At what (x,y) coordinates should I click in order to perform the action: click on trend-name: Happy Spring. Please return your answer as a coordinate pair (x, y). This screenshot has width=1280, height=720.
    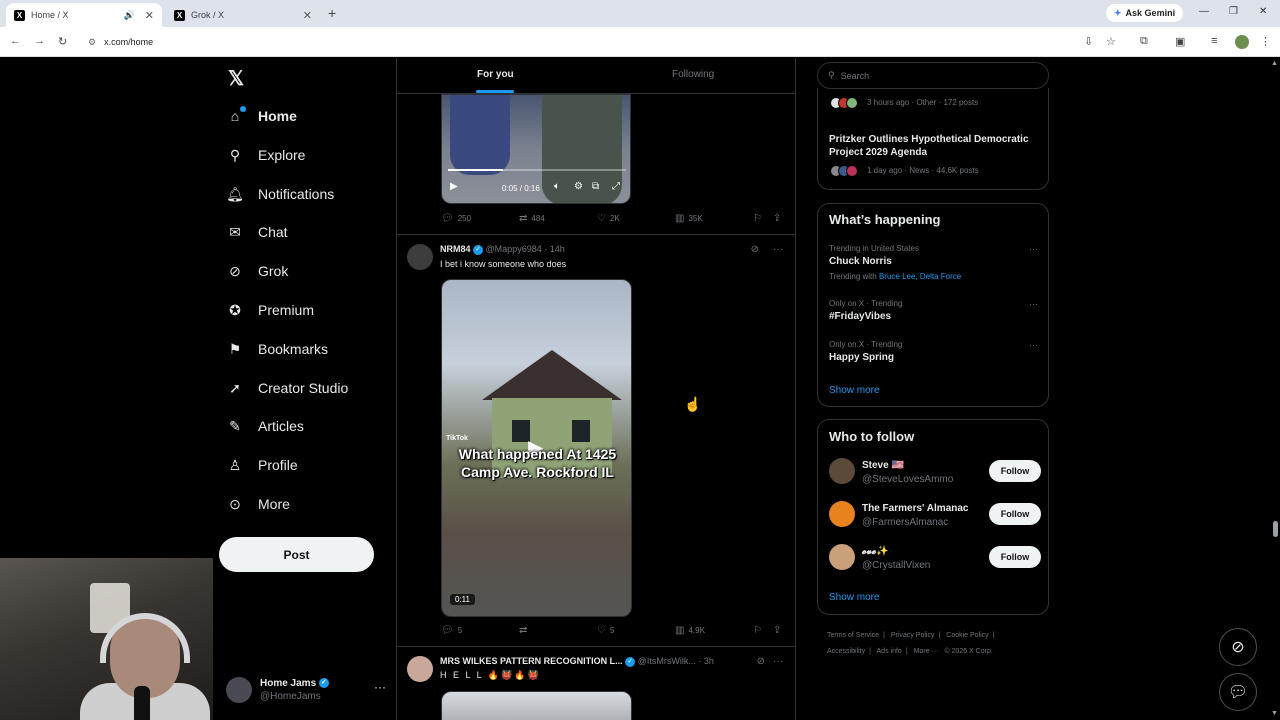
    Looking at the image, I should click on (861, 357).